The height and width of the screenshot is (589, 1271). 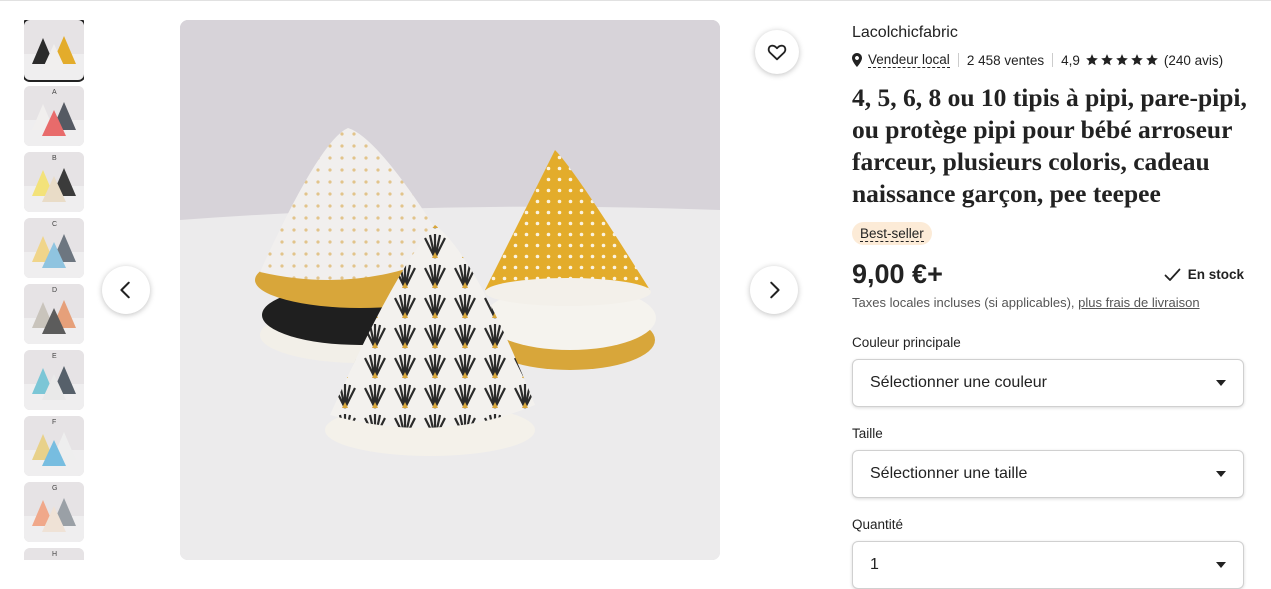 I want to click on quantity-label: Quantité, so click(x=878, y=524).